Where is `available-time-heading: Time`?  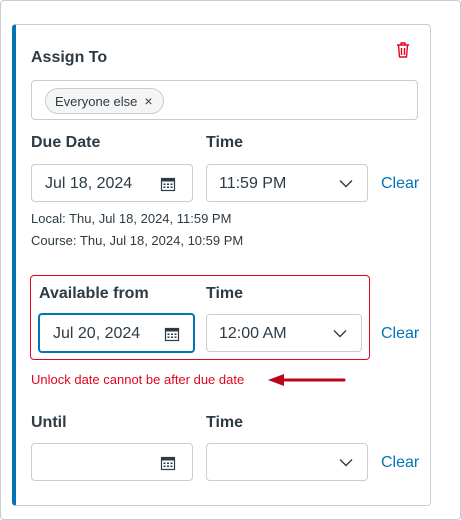 available-time-heading: Time is located at coordinates (225, 293).